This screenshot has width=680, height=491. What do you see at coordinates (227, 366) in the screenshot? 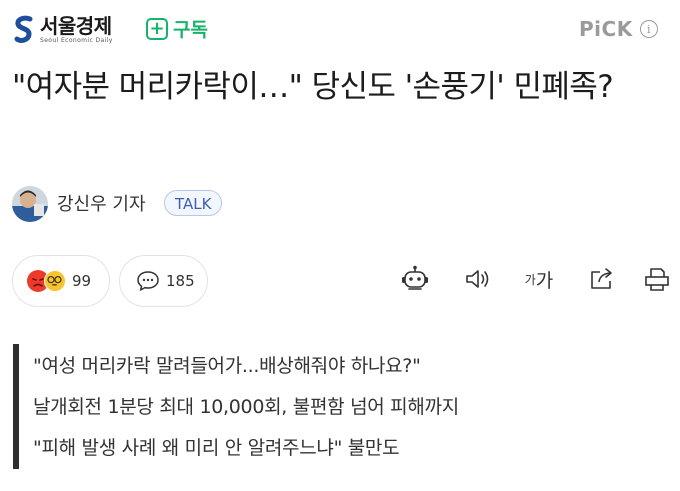
I see `summary-line: "여성 머리카락 말려들어가...배상해줘야 하나요?"` at bounding box center [227, 366].